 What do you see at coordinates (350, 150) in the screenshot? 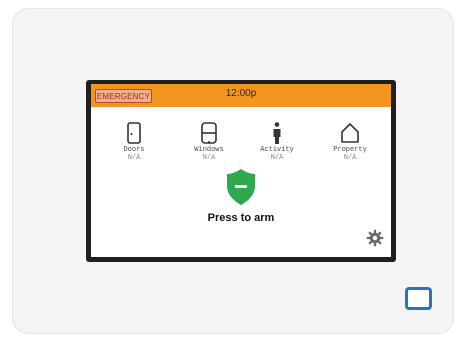
I see `tile-label: Property` at bounding box center [350, 150].